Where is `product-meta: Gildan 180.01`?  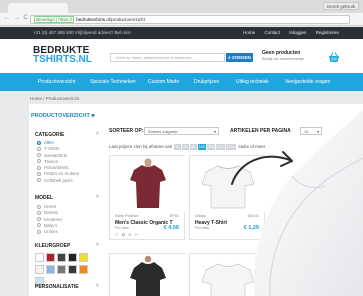
product-meta: Gildan 180.01 is located at coordinates (227, 216).